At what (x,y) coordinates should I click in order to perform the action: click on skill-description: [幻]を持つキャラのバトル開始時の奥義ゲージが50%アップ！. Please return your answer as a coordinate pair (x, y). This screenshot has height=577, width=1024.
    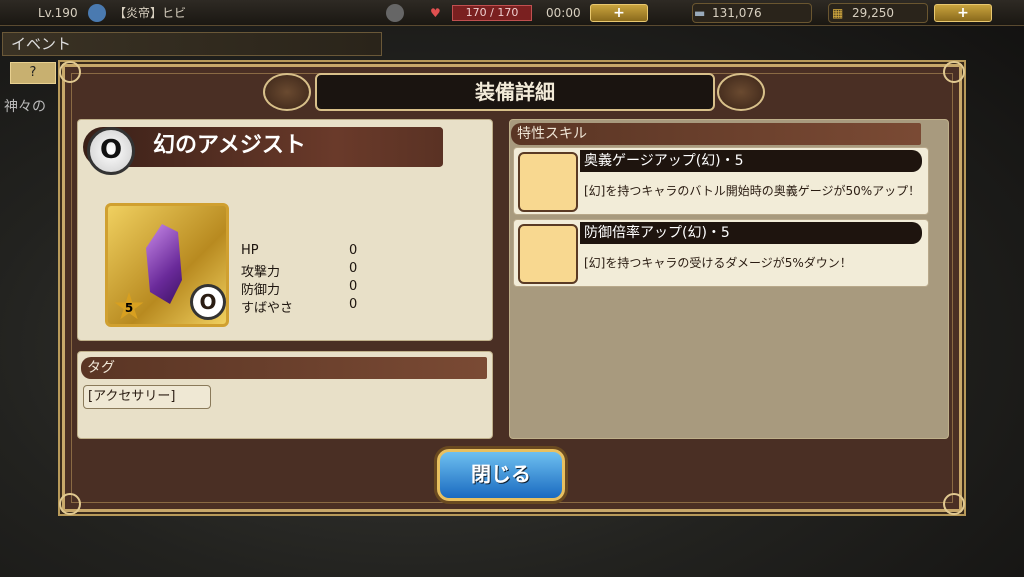
    Looking at the image, I should click on (752, 191).